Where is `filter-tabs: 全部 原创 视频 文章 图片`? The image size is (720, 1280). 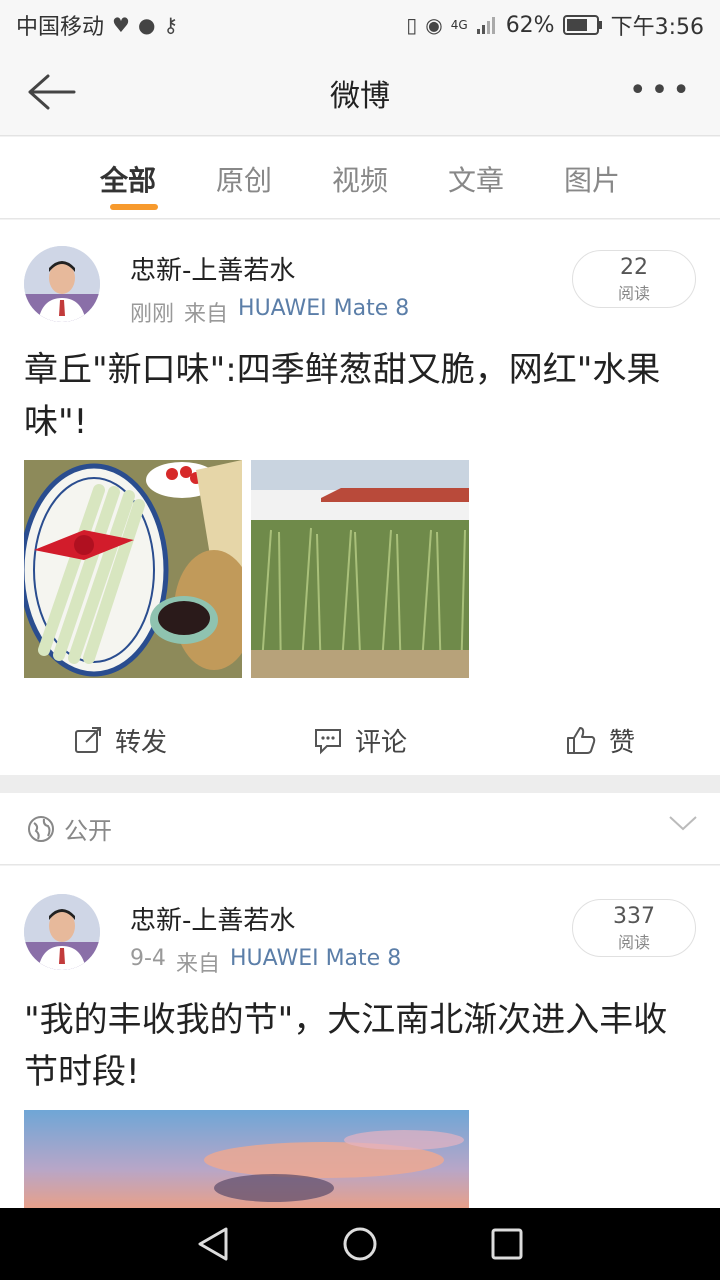
filter-tabs: 全部 原创 视频 文章 图片 is located at coordinates (360, 178).